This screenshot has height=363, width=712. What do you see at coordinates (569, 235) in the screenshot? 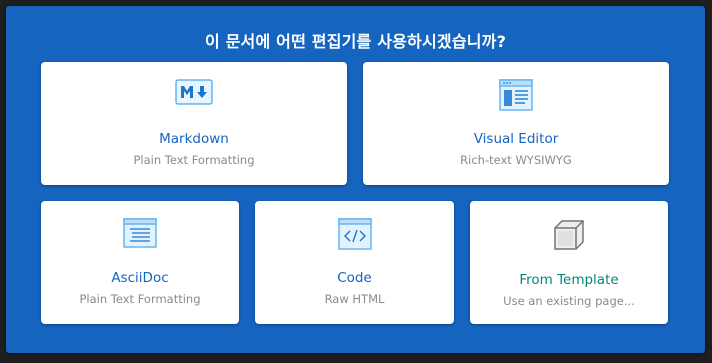
I see `template-cube-icon` at bounding box center [569, 235].